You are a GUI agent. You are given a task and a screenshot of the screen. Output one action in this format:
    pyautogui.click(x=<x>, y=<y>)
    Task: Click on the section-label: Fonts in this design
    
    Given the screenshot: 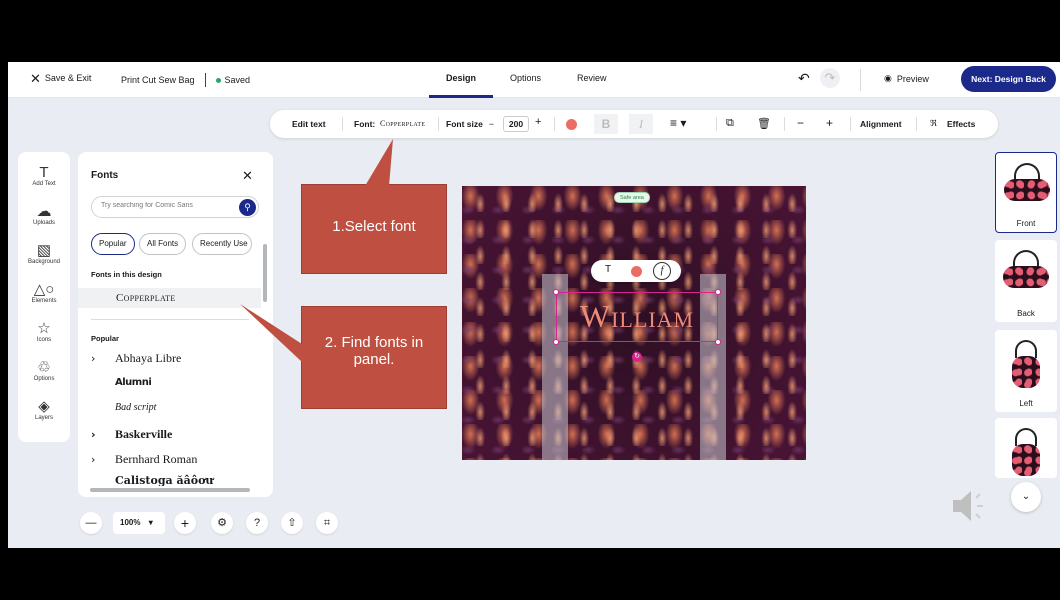 What is the action you would take?
    pyautogui.click(x=126, y=274)
    